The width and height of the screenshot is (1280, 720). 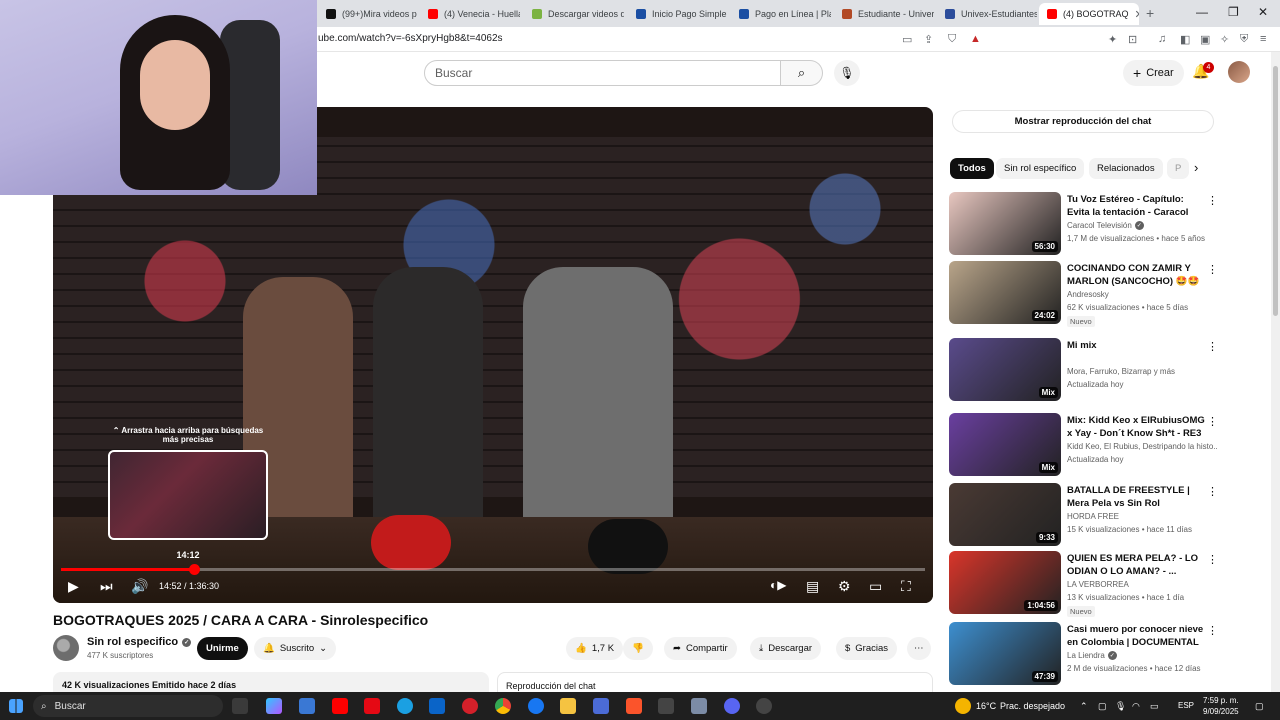 I want to click on rewards-icon: ▲, so click(x=975, y=39).